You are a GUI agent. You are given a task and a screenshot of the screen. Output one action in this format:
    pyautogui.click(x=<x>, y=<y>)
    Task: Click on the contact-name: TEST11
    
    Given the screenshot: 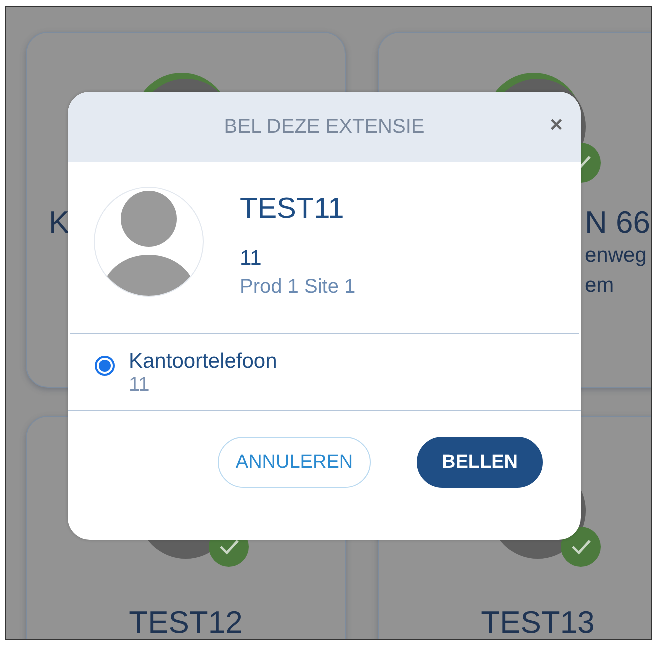 What is the action you would take?
    pyautogui.click(x=293, y=209)
    